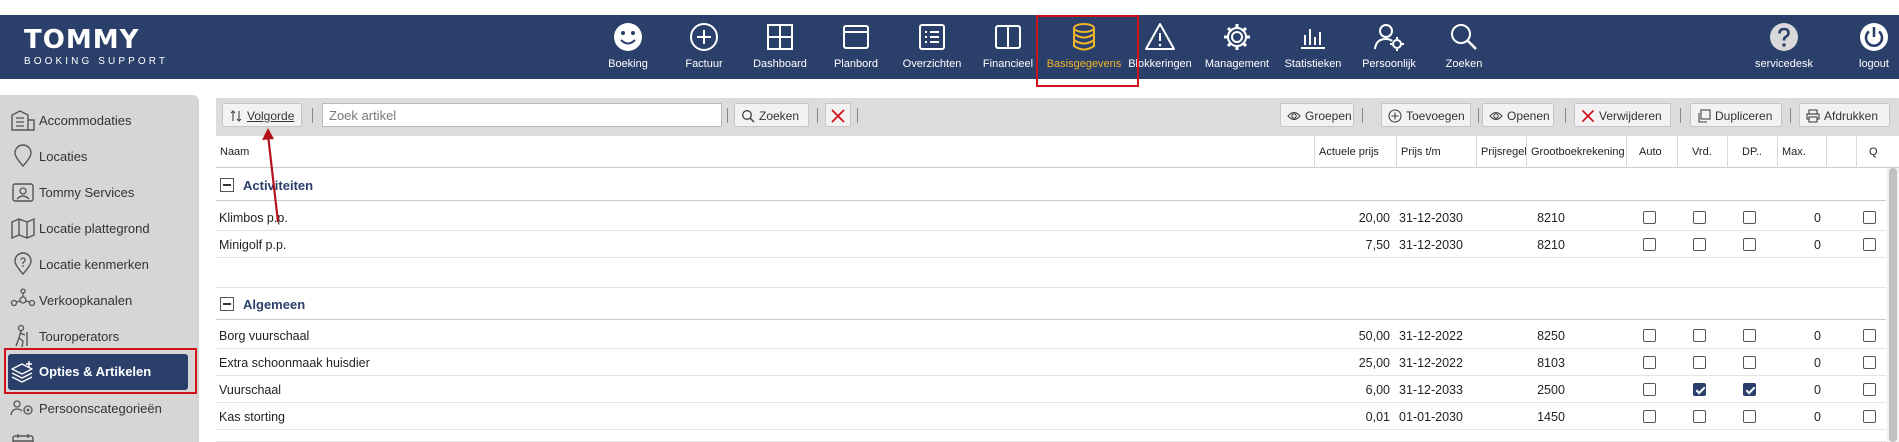 Image resolution: width=1899 pixels, height=442 pixels. Describe the element at coordinates (1355, 152) in the screenshot. I see `column-header-actuele-prijs: Actuele prijs` at that location.